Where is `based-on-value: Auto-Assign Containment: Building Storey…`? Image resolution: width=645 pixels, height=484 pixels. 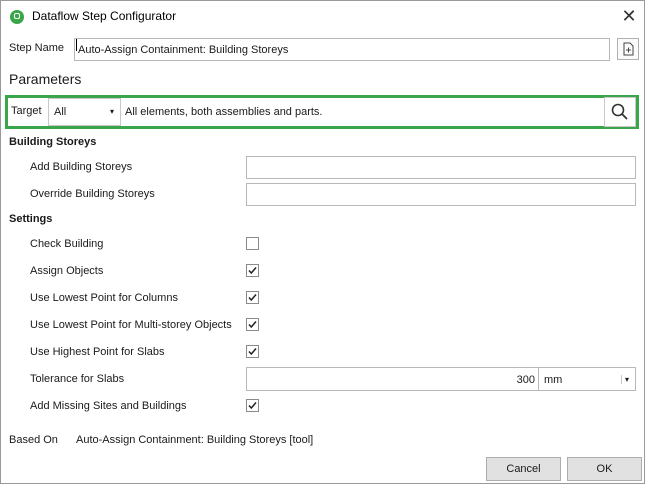 based-on-value: Auto-Assign Containment: Building Storey… is located at coordinates (195, 440).